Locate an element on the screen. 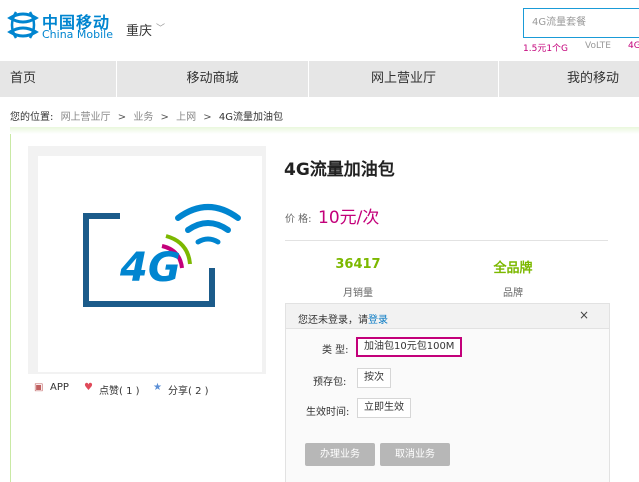 The image size is (639, 482). nav-item-home: 首页 is located at coordinates (58, 79).